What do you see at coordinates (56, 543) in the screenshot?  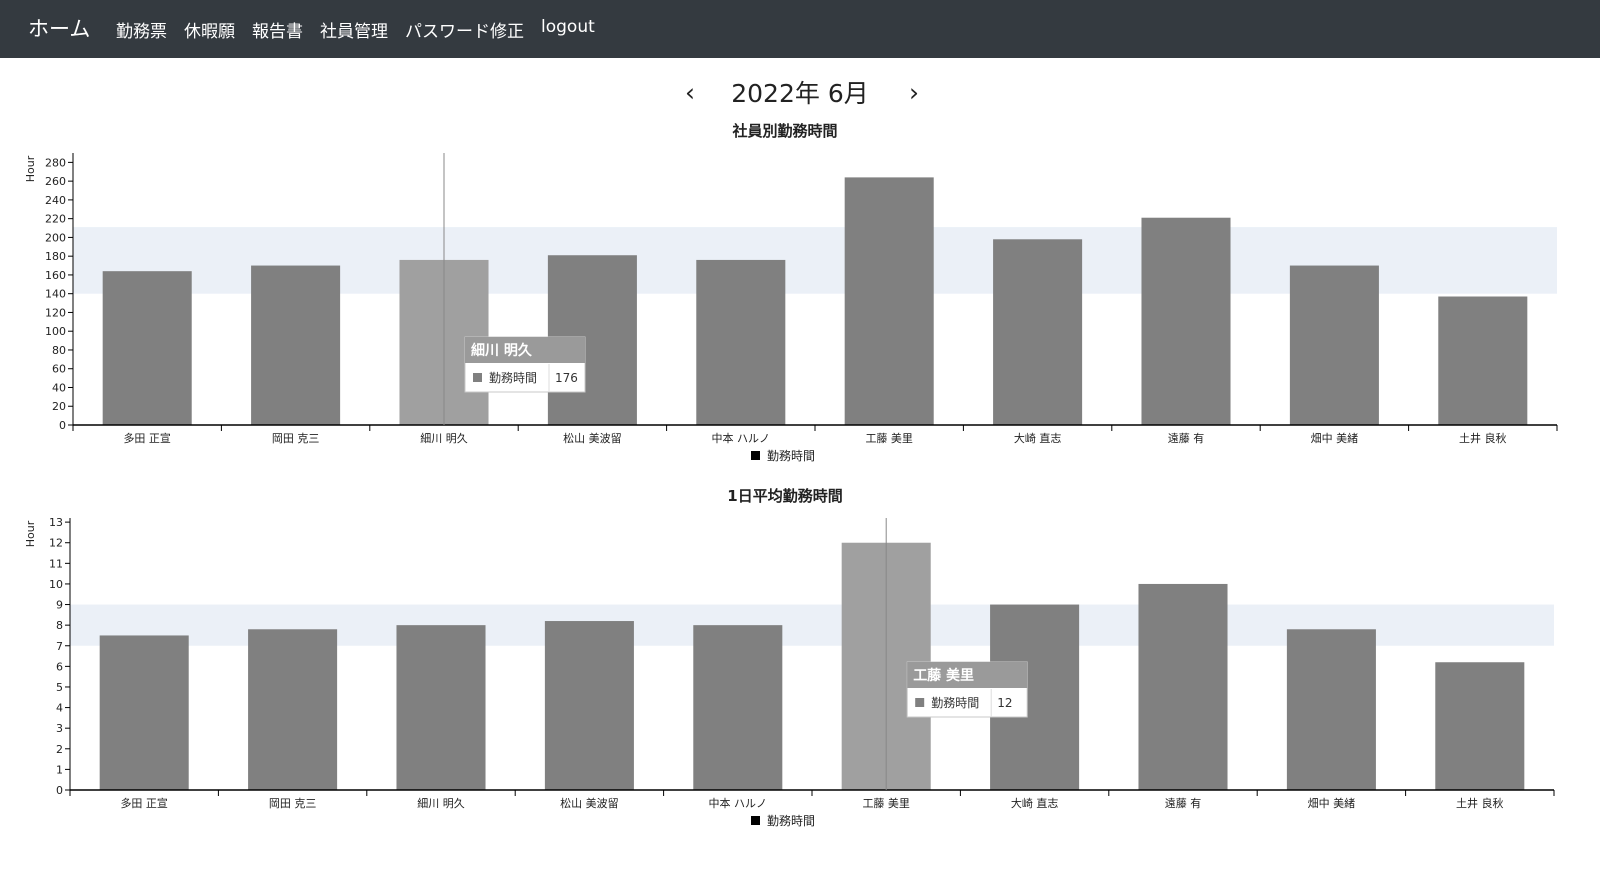 I see `y-tick-label: 12` at bounding box center [56, 543].